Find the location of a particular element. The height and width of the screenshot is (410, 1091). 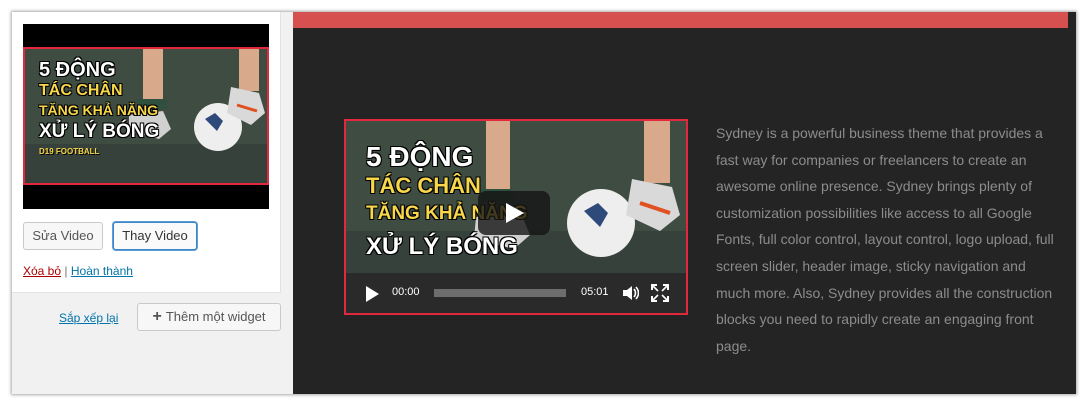

duration: 05:01 is located at coordinates (595, 292).